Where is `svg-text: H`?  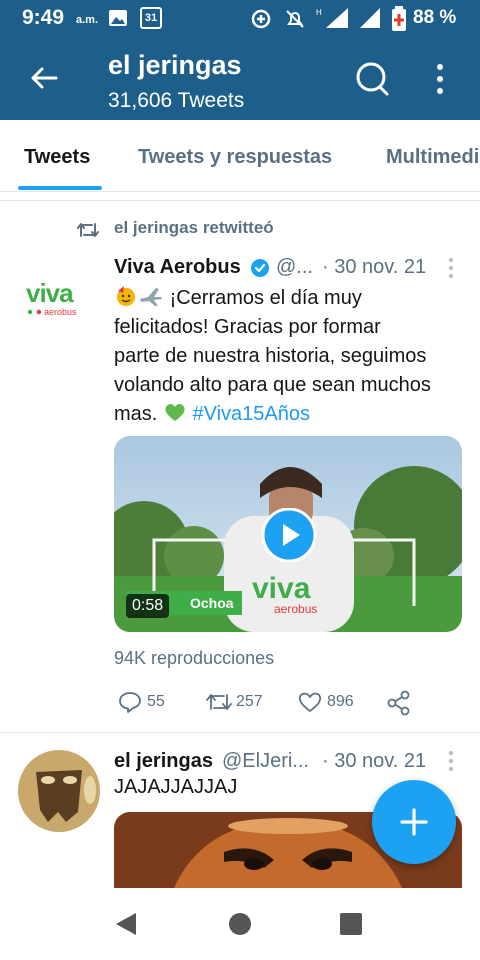 svg-text: H is located at coordinates (319, 12).